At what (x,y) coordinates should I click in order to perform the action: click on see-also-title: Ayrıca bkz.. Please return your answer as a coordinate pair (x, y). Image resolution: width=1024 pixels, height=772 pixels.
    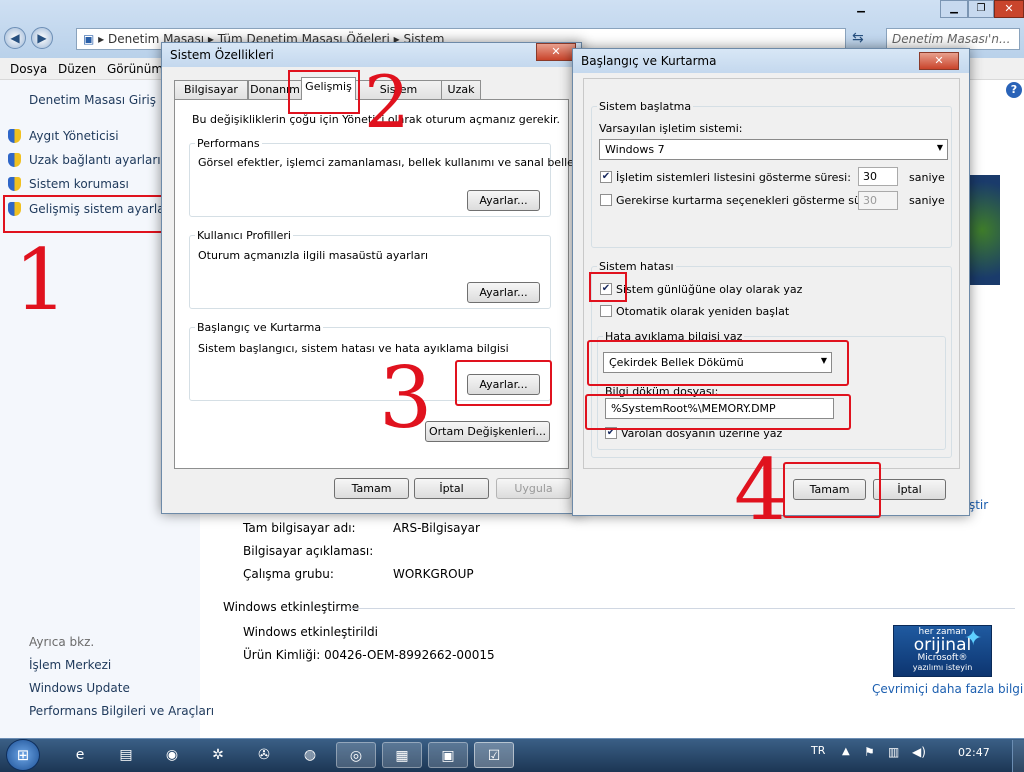
    Looking at the image, I should click on (62, 642).